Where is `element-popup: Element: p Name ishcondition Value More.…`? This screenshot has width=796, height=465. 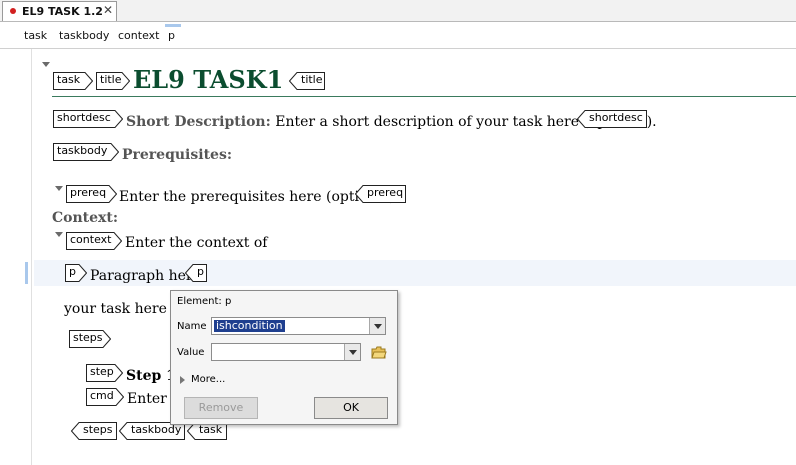
element-popup: Element: p Name ishcondition Value More.… is located at coordinates (284, 357).